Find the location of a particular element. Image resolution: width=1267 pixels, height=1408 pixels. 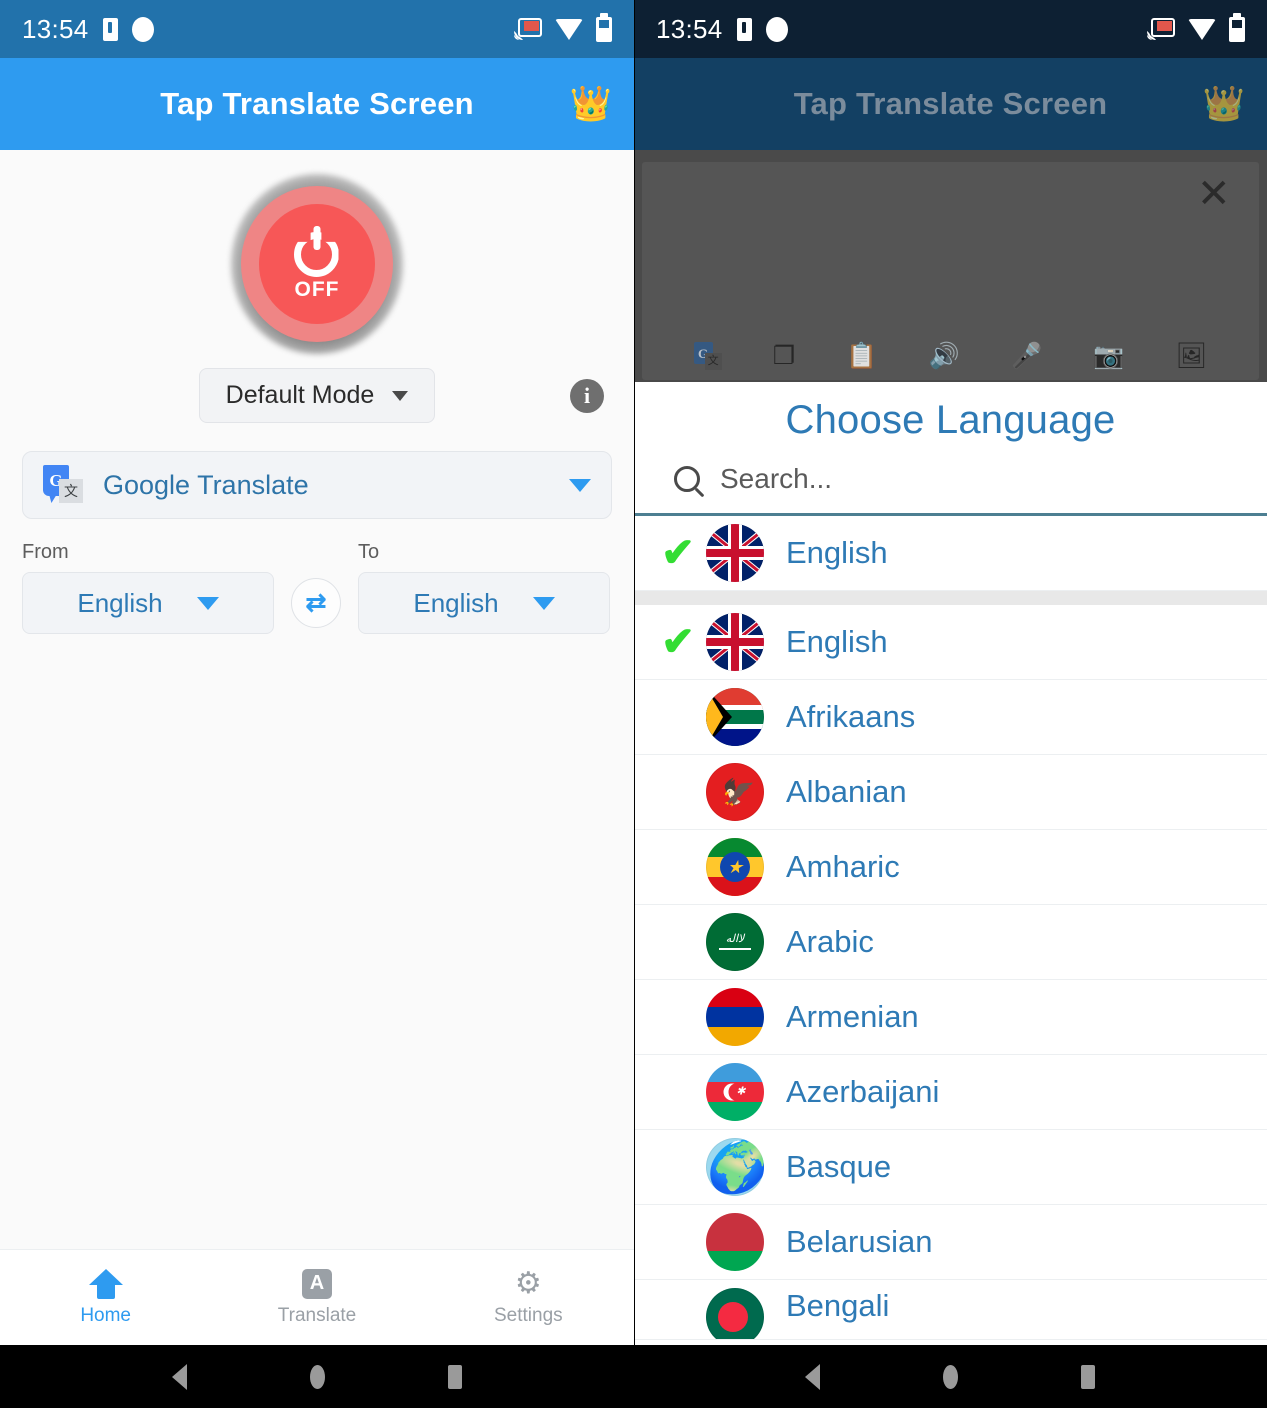

mode-selector-dropdown: Default Mode is located at coordinates (317, 395).